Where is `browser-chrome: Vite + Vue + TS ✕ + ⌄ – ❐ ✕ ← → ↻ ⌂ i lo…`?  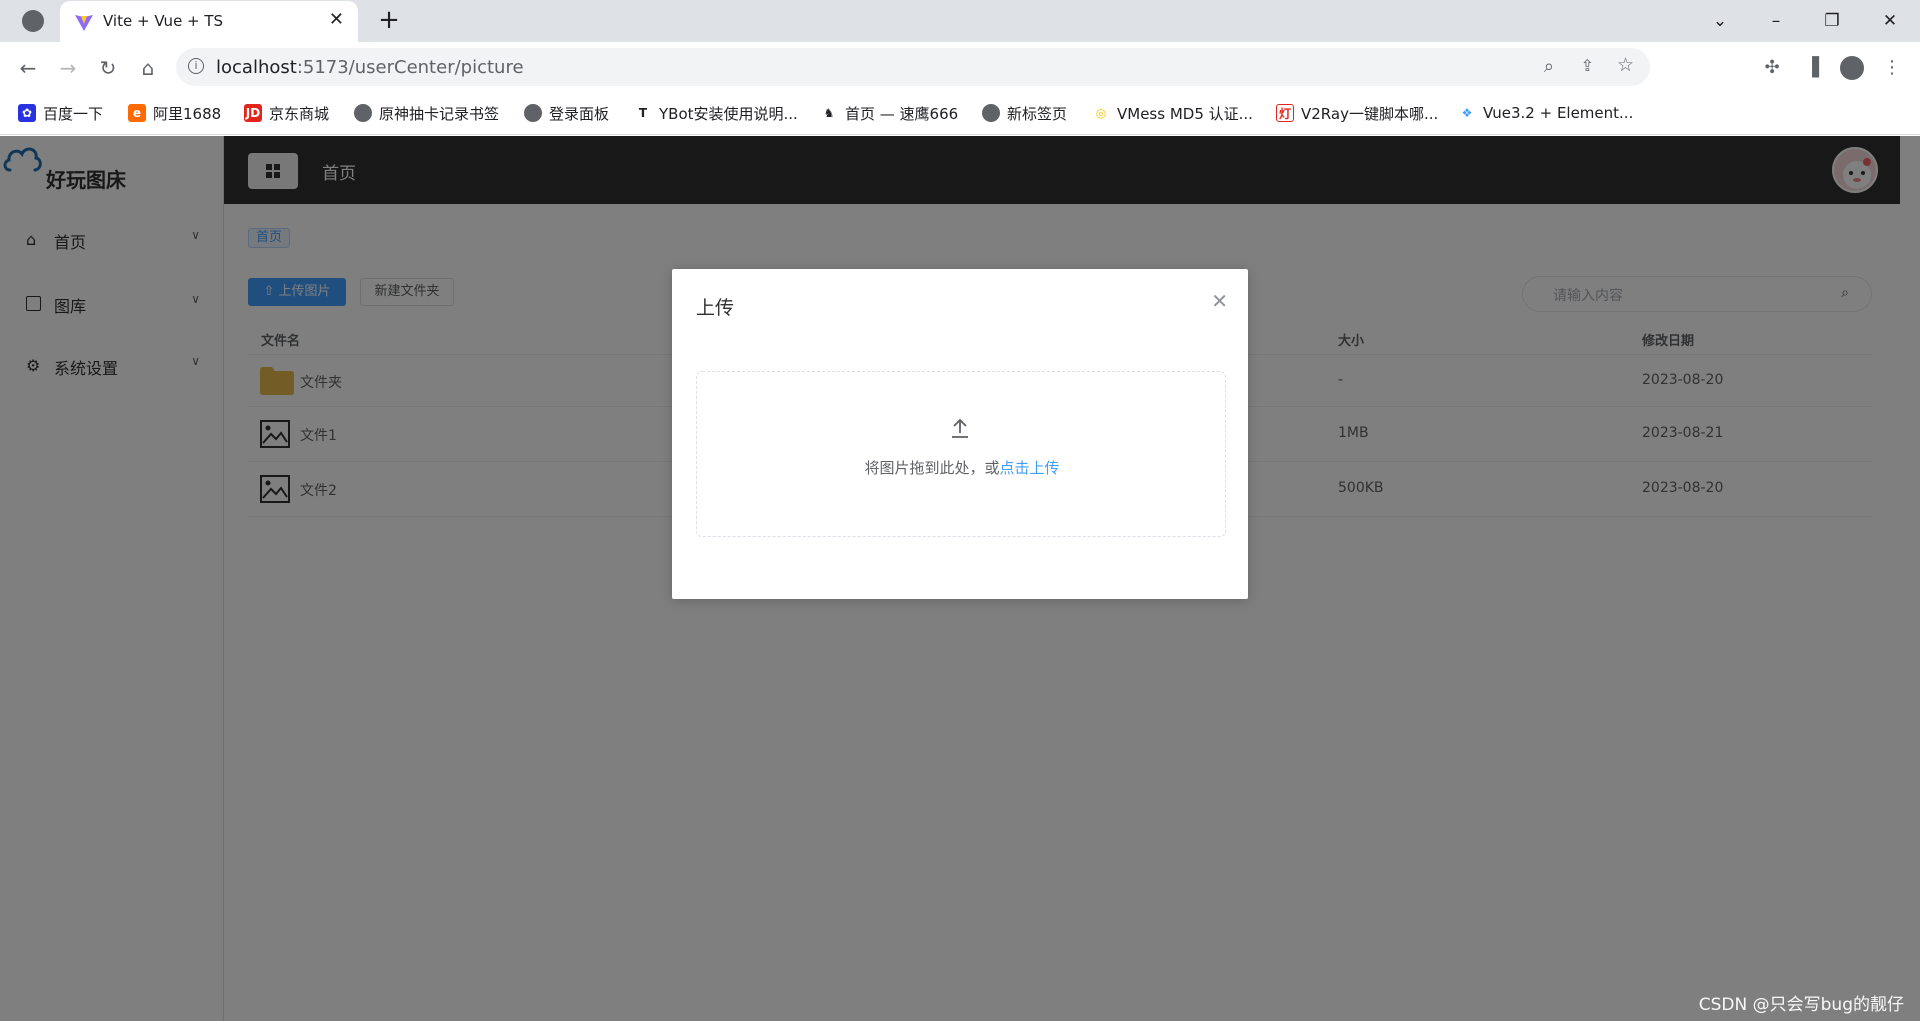 browser-chrome: Vite + Vue + TS ✕ + ⌄ – ❐ ✕ ← → ↻ ⌂ i lo… is located at coordinates (960, 67).